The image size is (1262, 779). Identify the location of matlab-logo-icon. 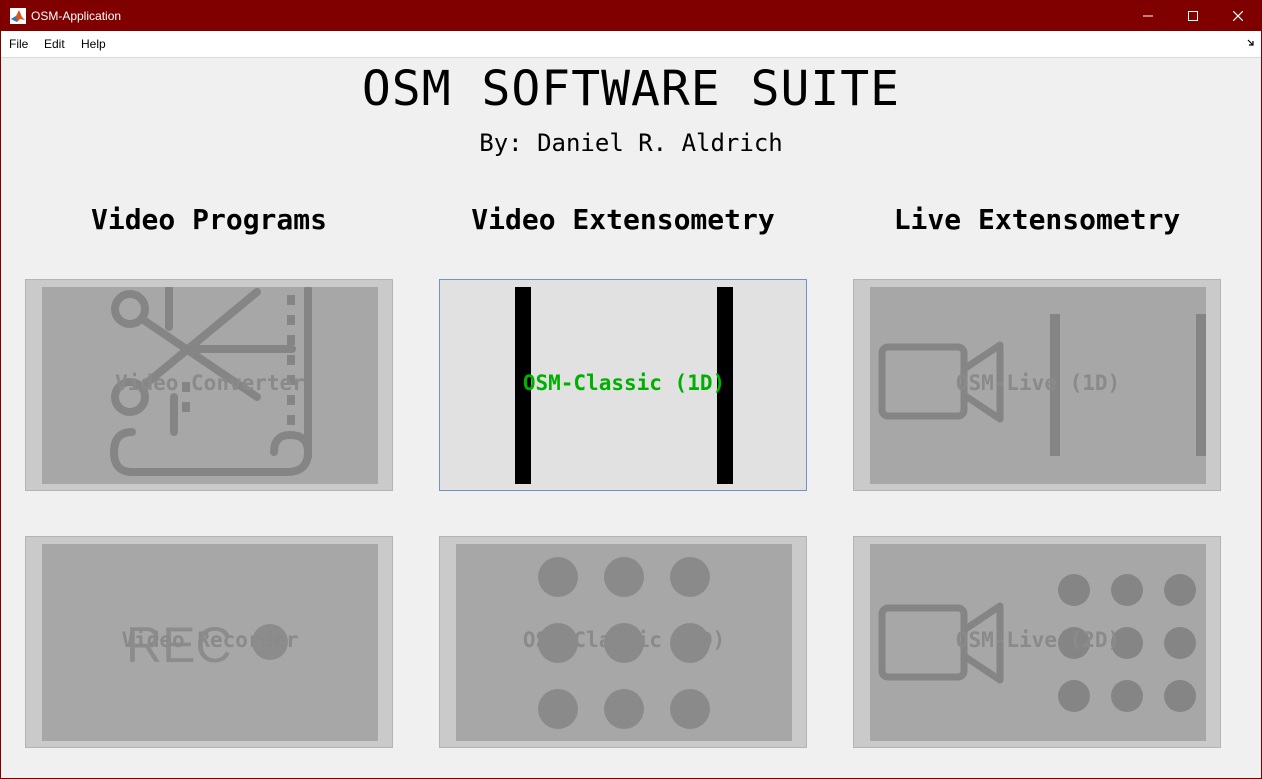
(18, 16).